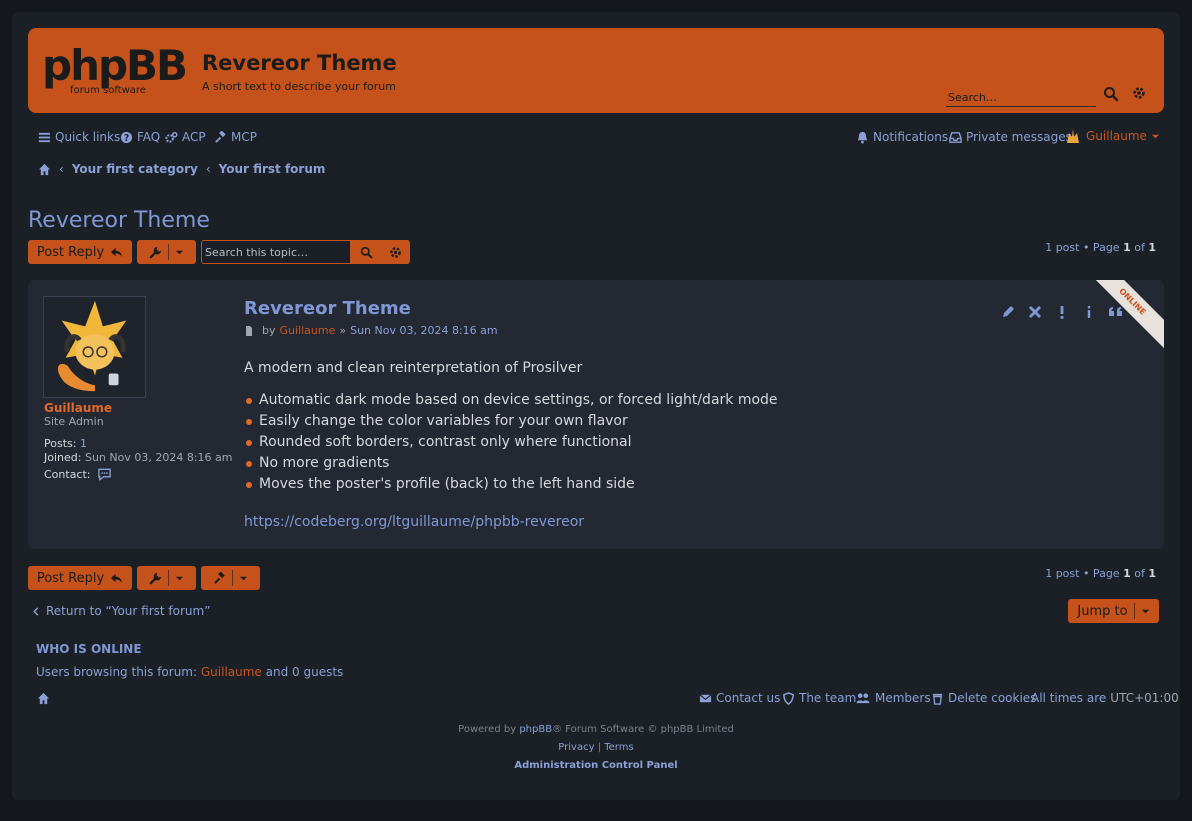  What do you see at coordinates (166, 252) in the screenshot?
I see `topic-tools-button` at bounding box center [166, 252].